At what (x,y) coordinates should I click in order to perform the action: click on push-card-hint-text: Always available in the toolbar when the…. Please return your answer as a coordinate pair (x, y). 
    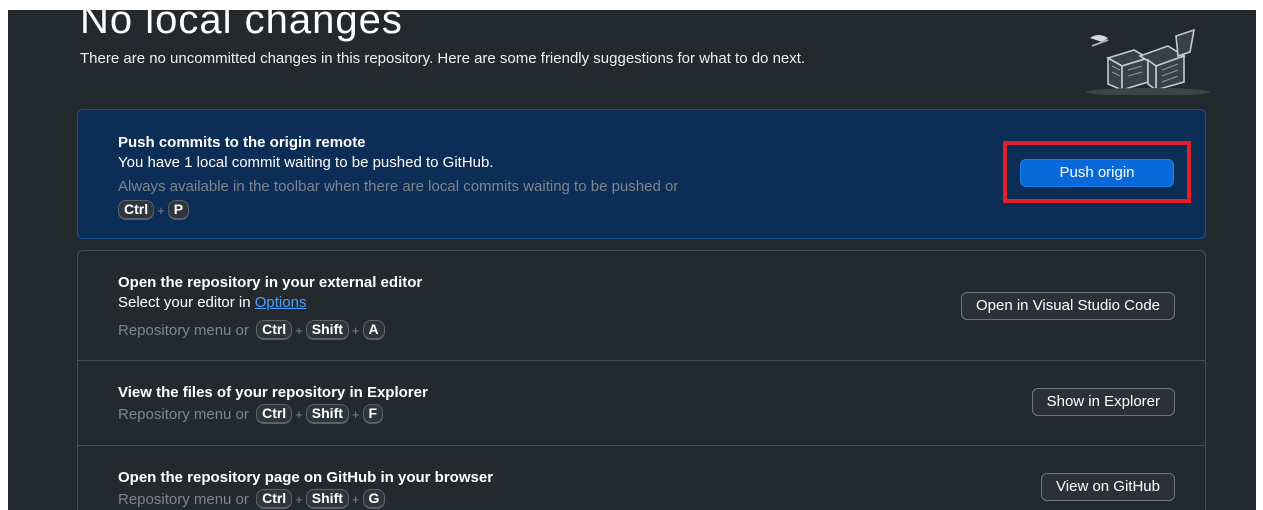
    Looking at the image, I should click on (398, 186).